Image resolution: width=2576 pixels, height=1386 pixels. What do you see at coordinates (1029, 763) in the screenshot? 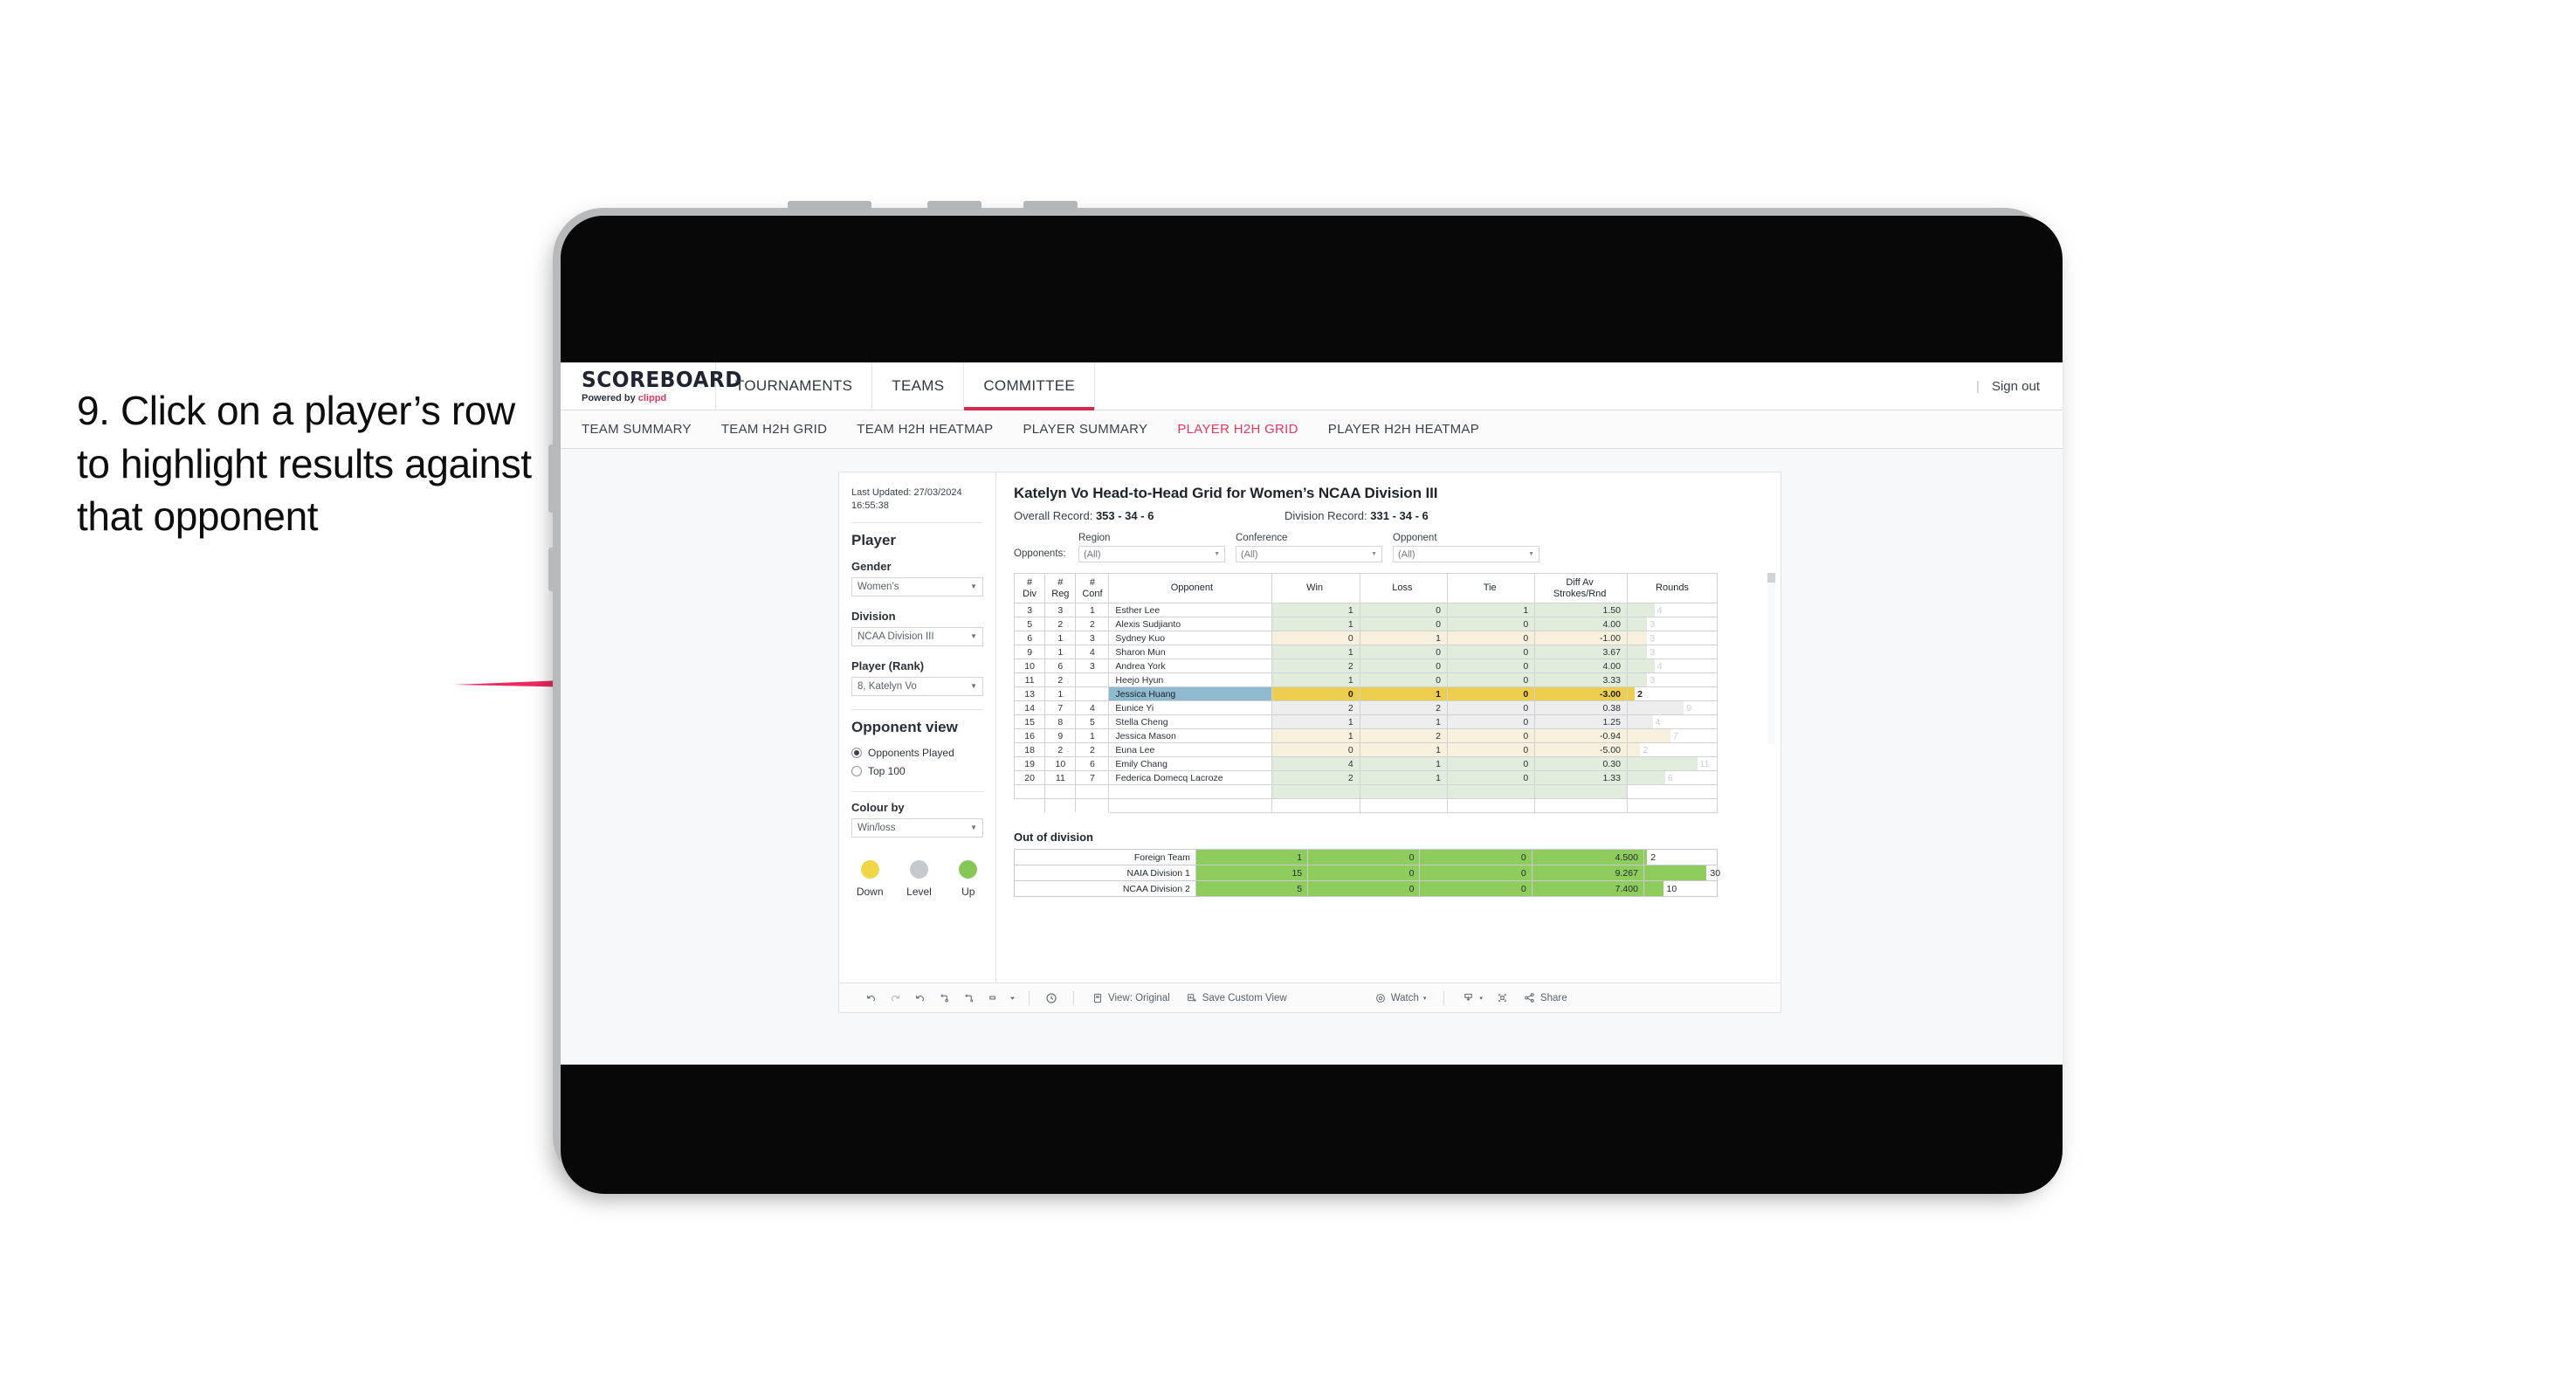
I see `cell-div: 19` at bounding box center [1029, 763].